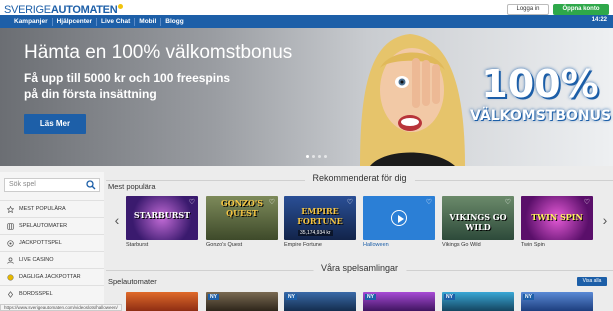  I want to click on game-tile: TWIN SPIN ♡ Twin Spin, so click(557, 224).